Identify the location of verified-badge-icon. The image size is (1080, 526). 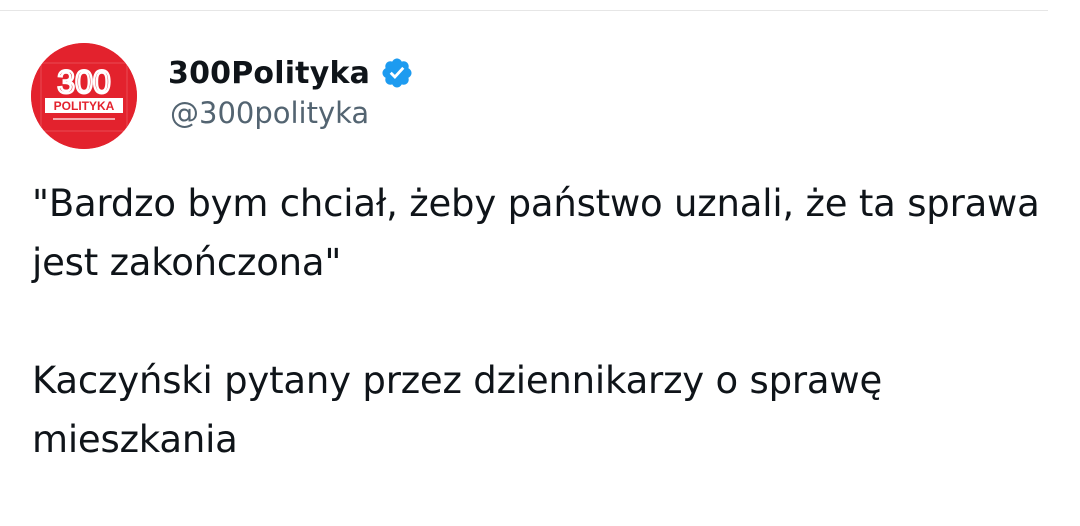
(397, 73).